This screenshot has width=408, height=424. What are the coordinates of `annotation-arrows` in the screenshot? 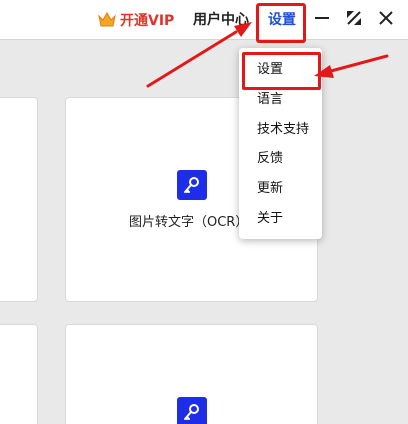 It's located at (267, 55).